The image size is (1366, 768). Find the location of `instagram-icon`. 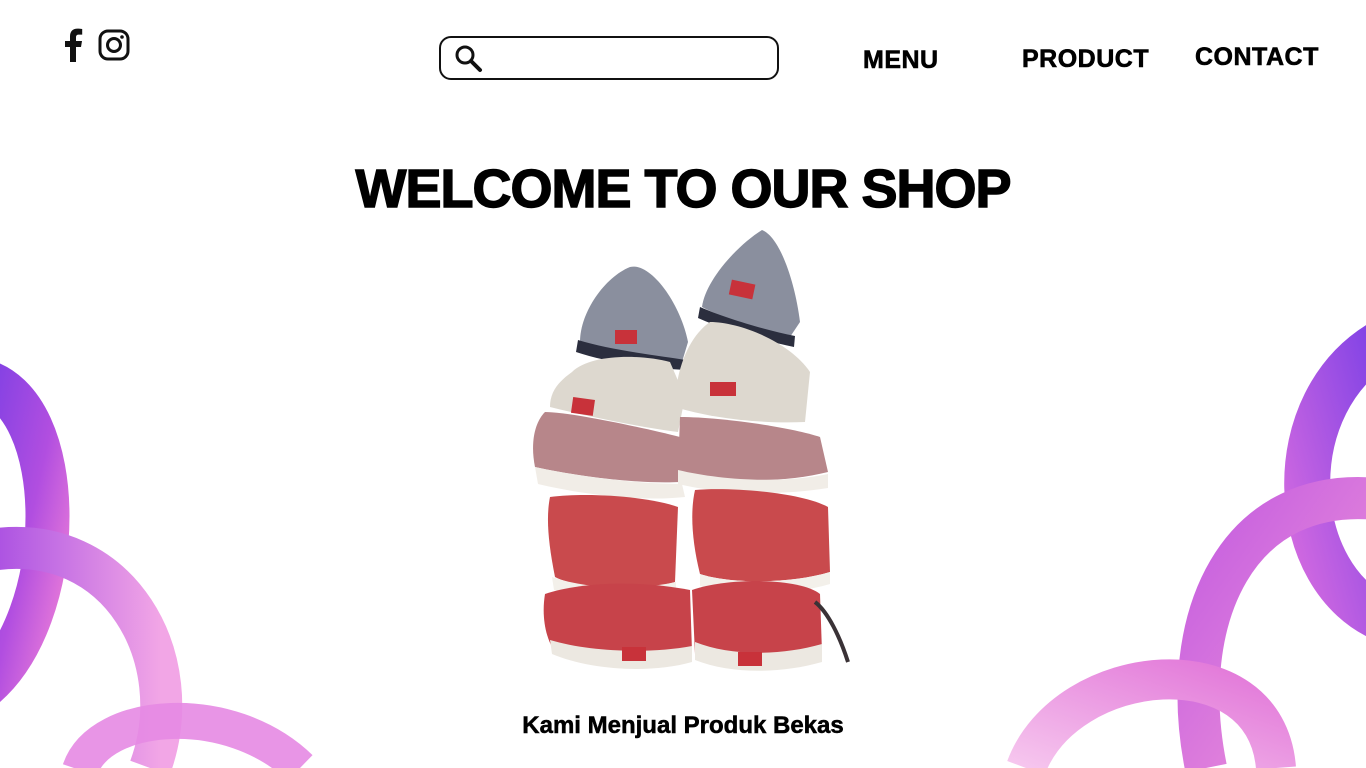

instagram-icon is located at coordinates (114, 45).